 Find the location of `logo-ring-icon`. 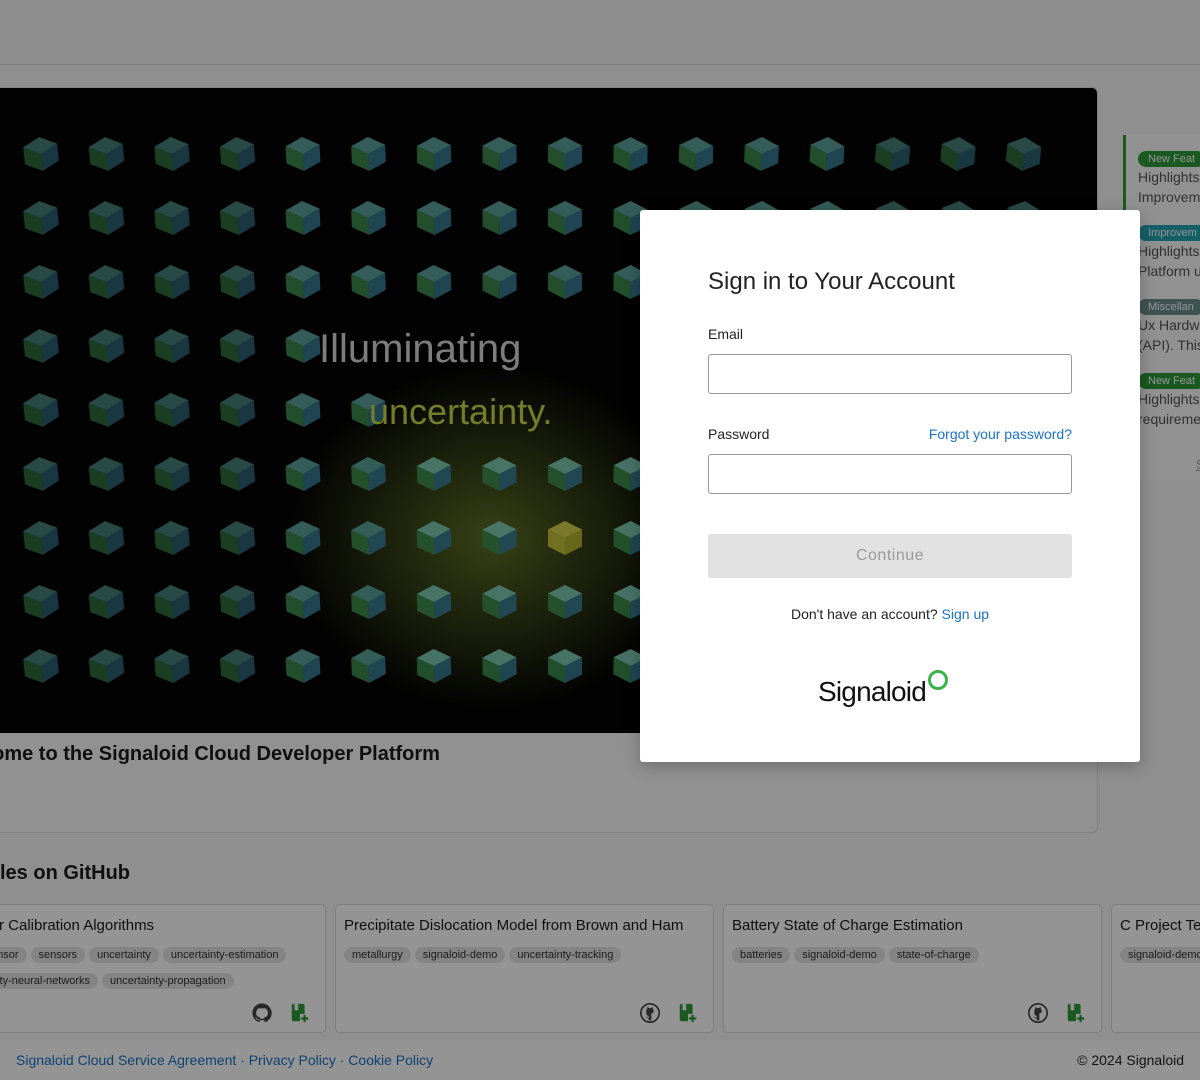

logo-ring-icon is located at coordinates (938, 680).